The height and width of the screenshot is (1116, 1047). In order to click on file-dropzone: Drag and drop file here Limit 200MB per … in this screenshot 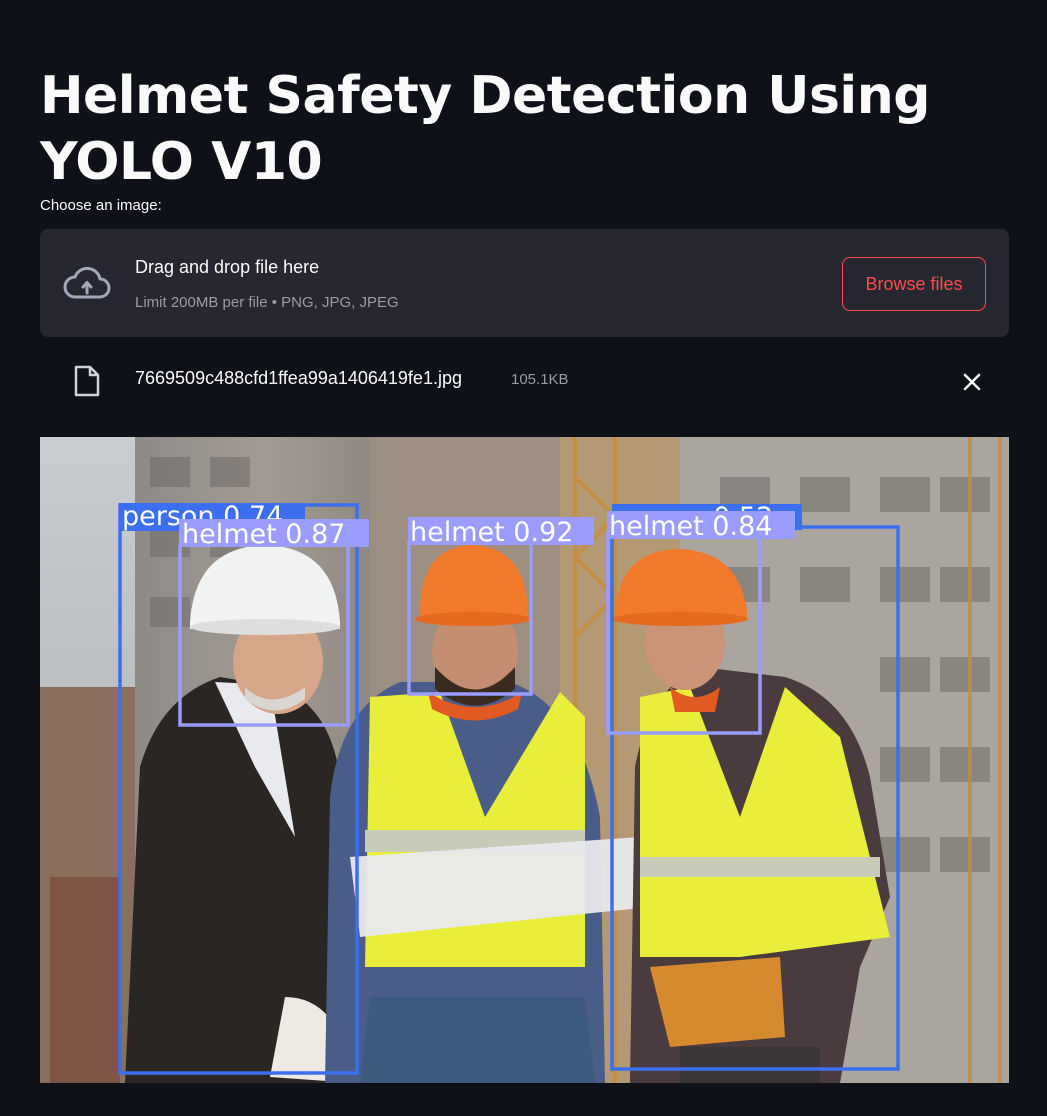, I will do `click(524, 283)`.